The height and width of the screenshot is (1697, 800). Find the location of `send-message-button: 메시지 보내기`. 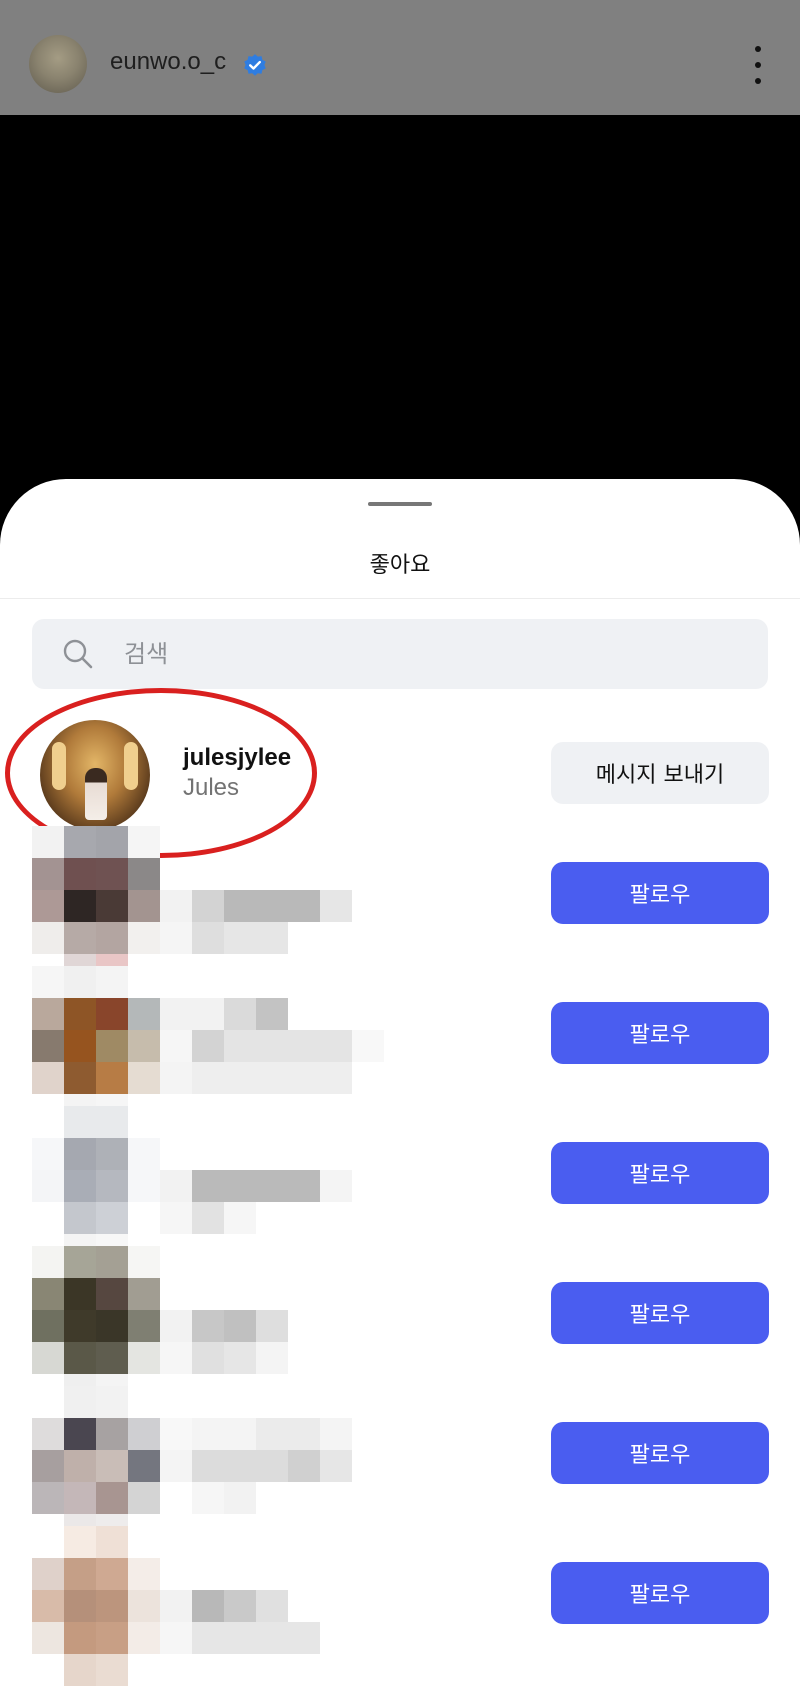

send-message-button: 메시지 보내기 is located at coordinates (660, 773).